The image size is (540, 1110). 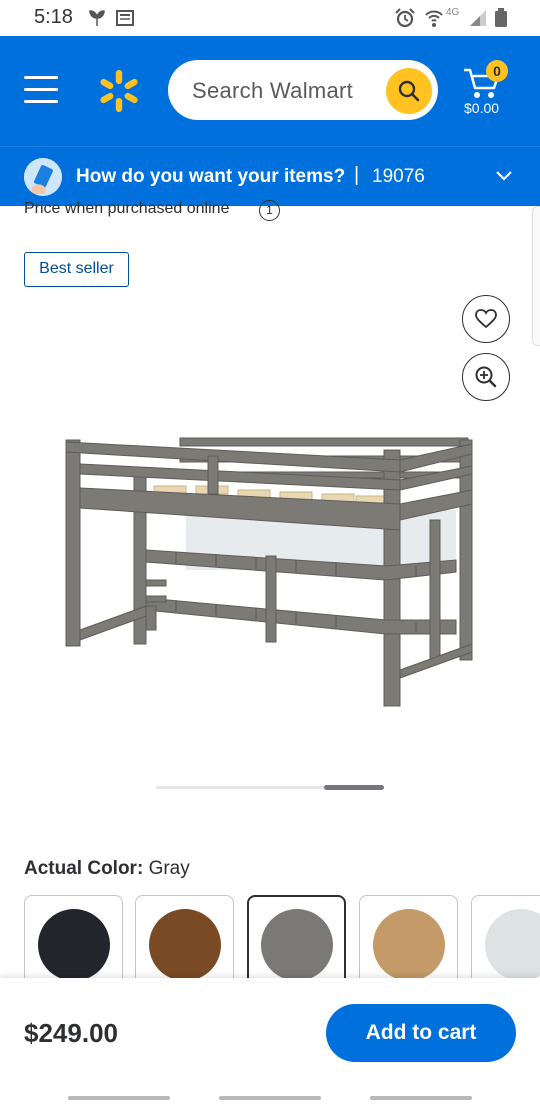 What do you see at coordinates (211, 176) in the screenshot?
I see `delivery-question: How do you want your items?` at bounding box center [211, 176].